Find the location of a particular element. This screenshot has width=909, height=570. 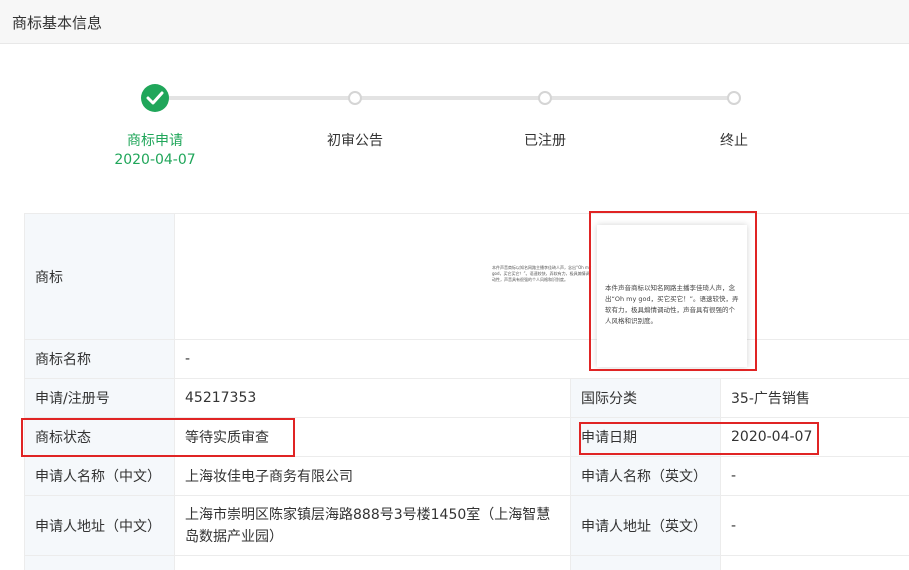

trademark-label: 商标 is located at coordinates (99, 276).